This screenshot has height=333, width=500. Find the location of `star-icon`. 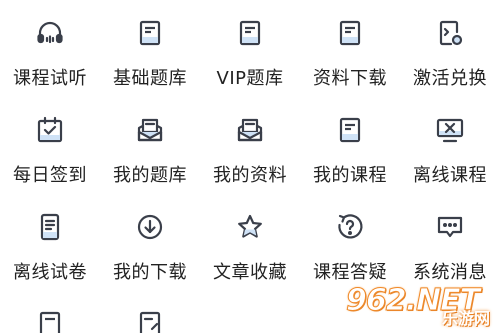

star-icon is located at coordinates (250, 227).